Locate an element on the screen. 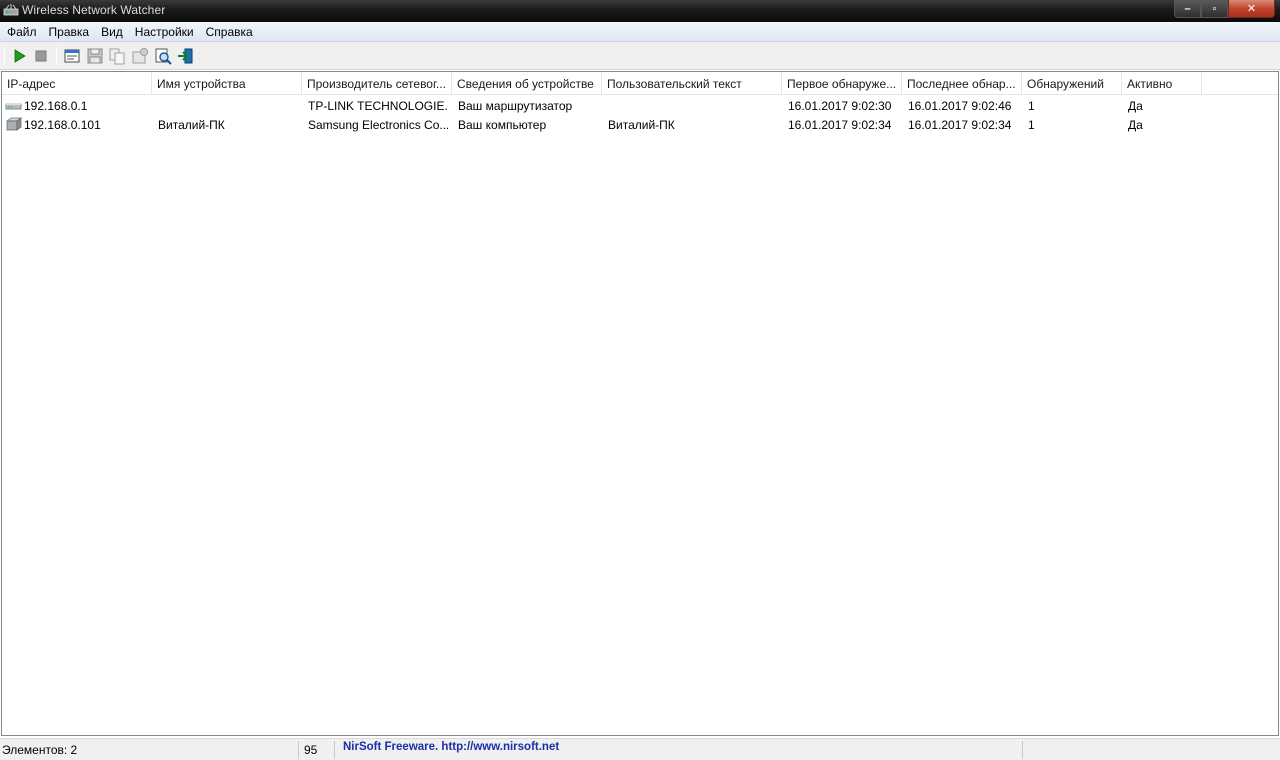  menu-view: Вид is located at coordinates (113, 32).